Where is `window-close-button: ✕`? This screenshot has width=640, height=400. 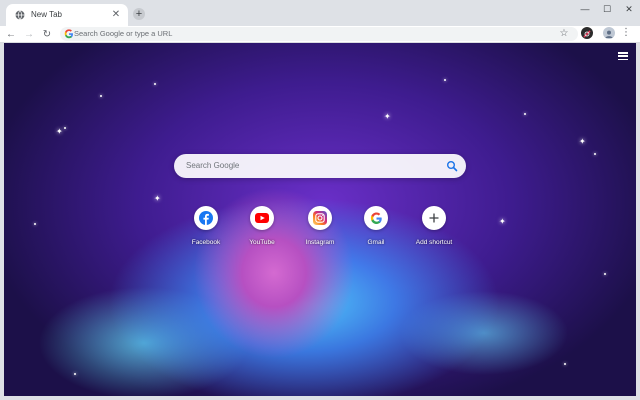
window-close-button: ✕ is located at coordinates (629, 9).